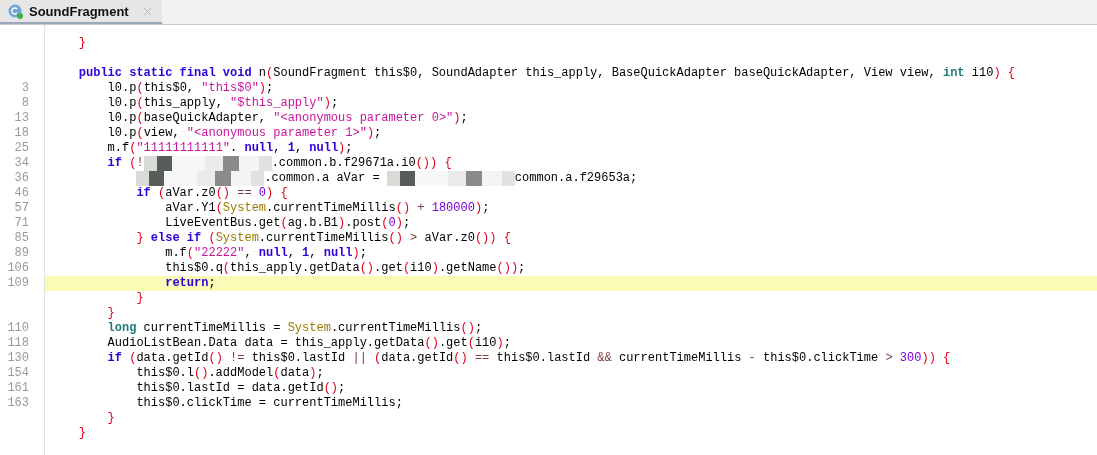 The height and width of the screenshot is (455, 1097). I want to click on code-text: LiveEventBus.get(ag.b.B1).post(0);, so click(288, 223).